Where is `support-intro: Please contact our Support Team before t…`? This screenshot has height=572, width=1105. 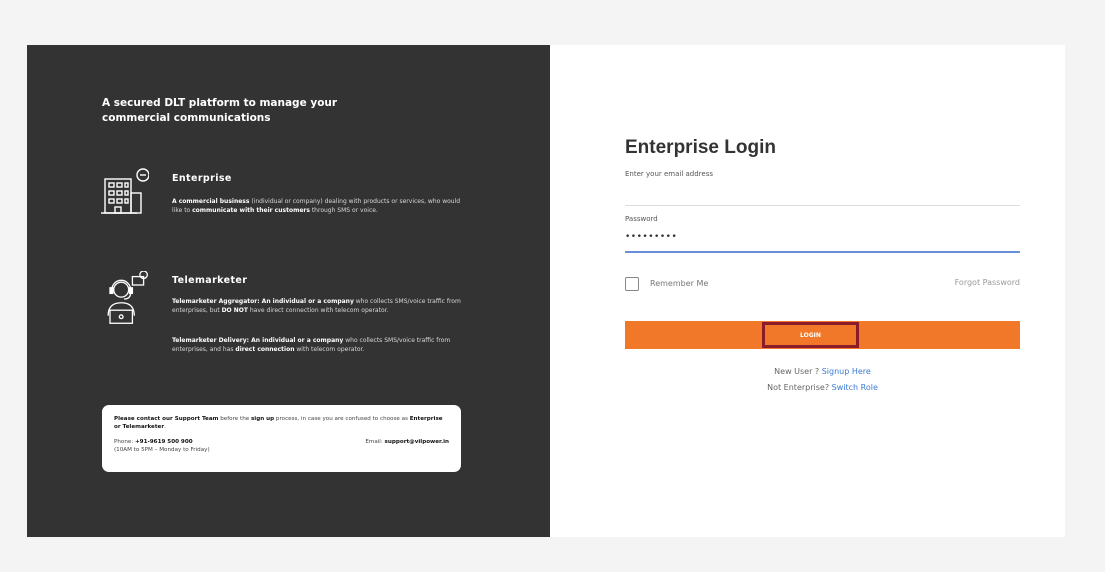
support-intro: Please contact our Support Team before t… is located at coordinates (278, 423).